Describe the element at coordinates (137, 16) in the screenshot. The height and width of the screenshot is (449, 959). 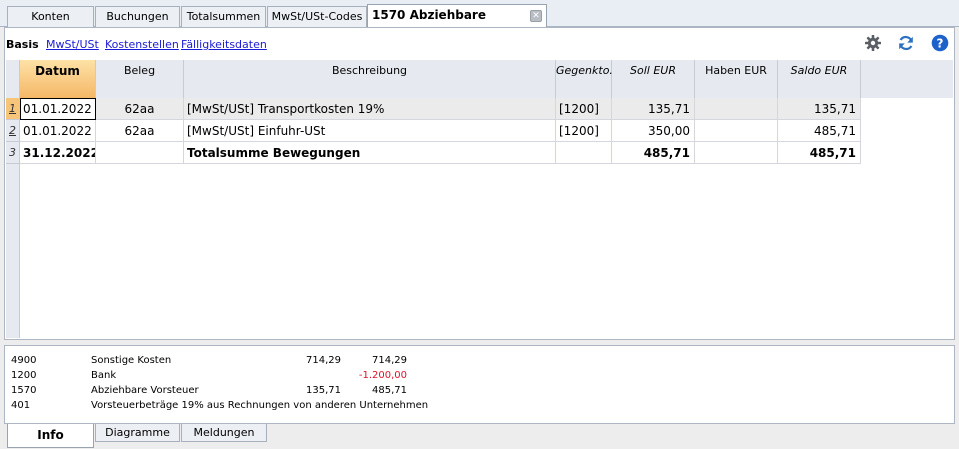
I see `tab-buchungen: Buchungen` at that location.